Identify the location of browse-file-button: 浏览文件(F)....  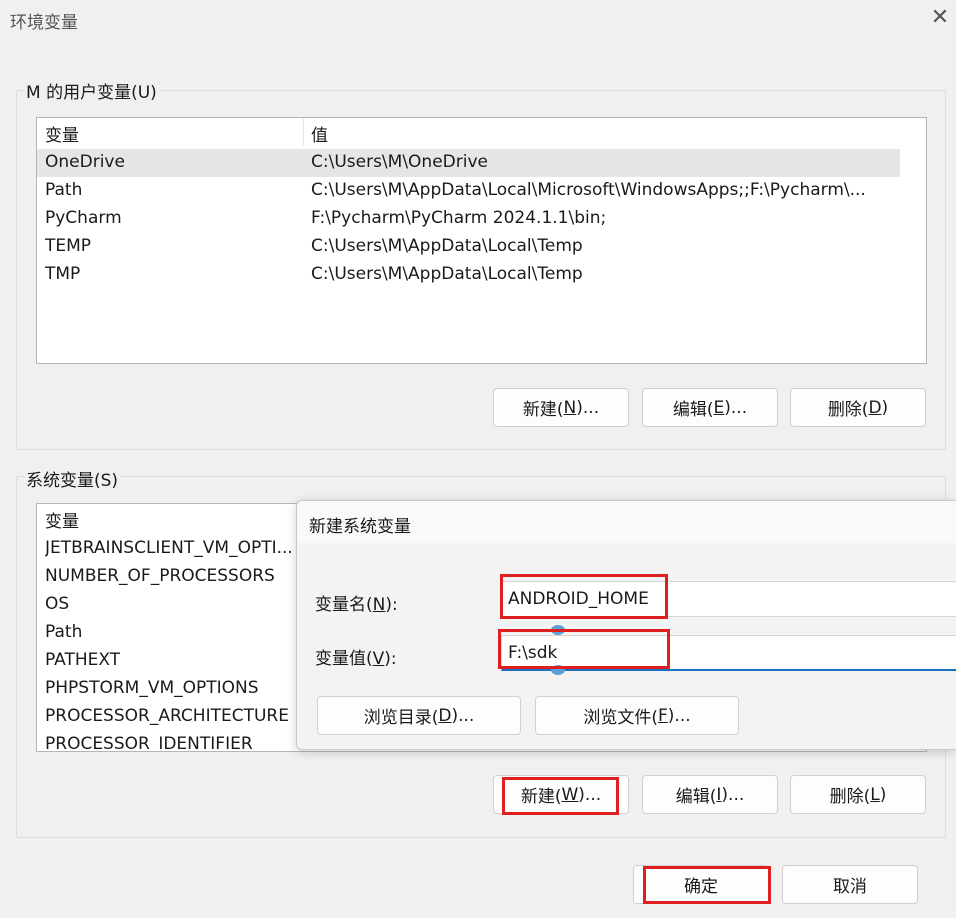
(637, 715).